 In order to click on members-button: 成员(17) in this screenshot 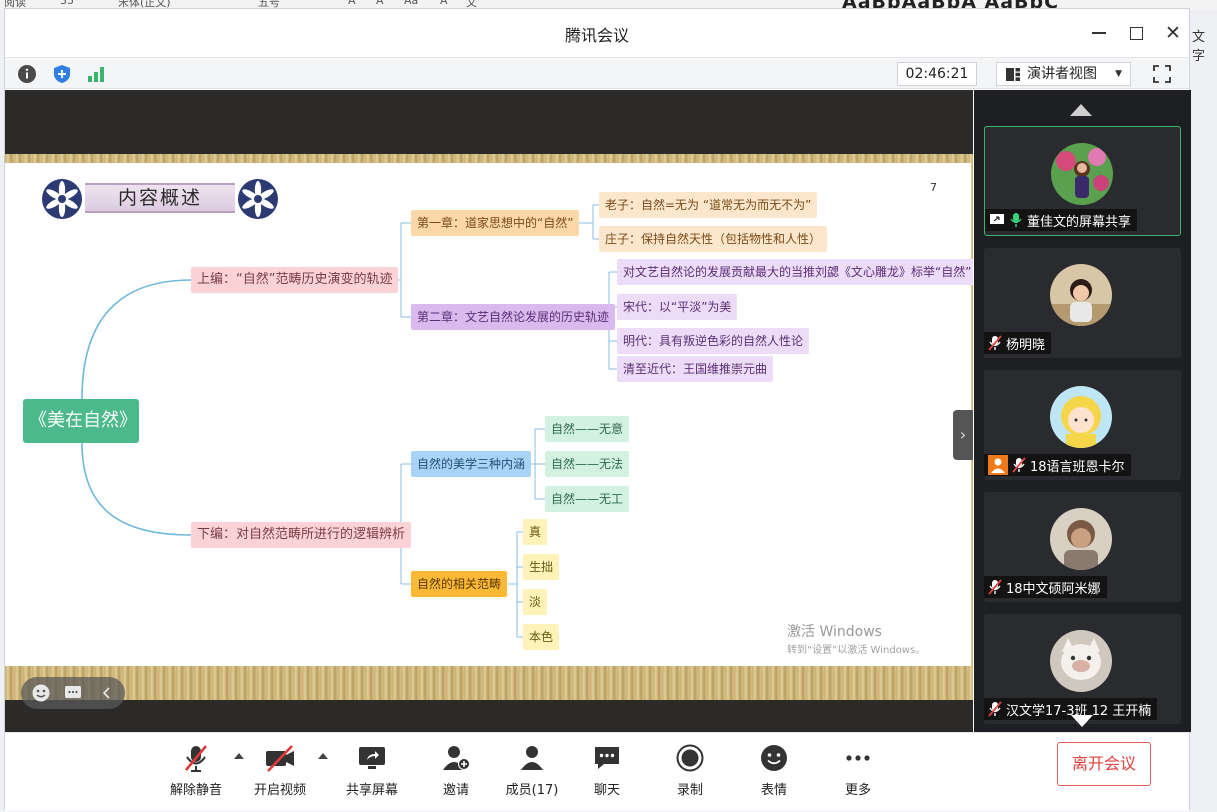, I will do `click(532, 773)`.